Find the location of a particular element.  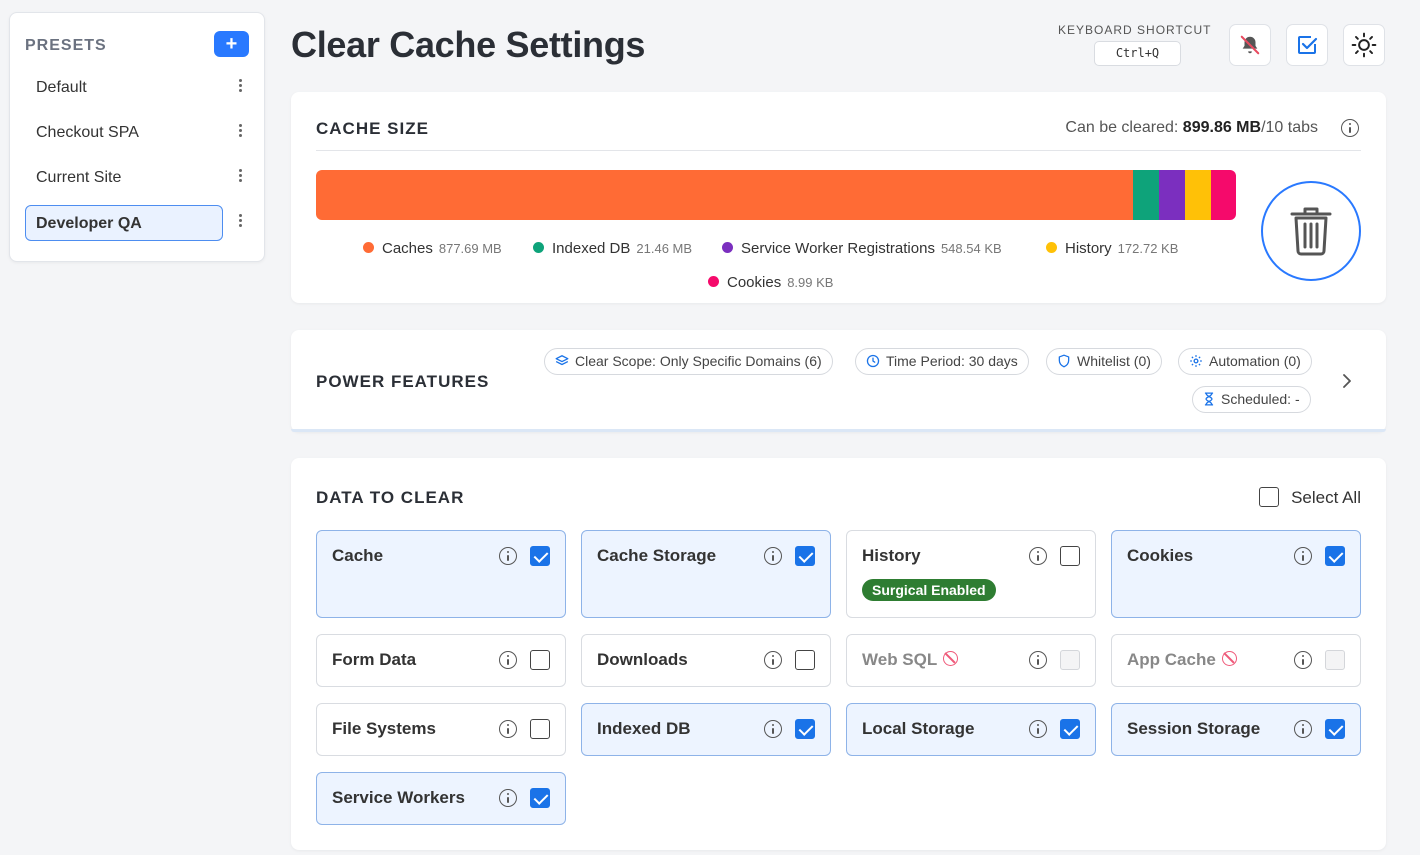

preset-item-default: Default is located at coordinates (124, 87).